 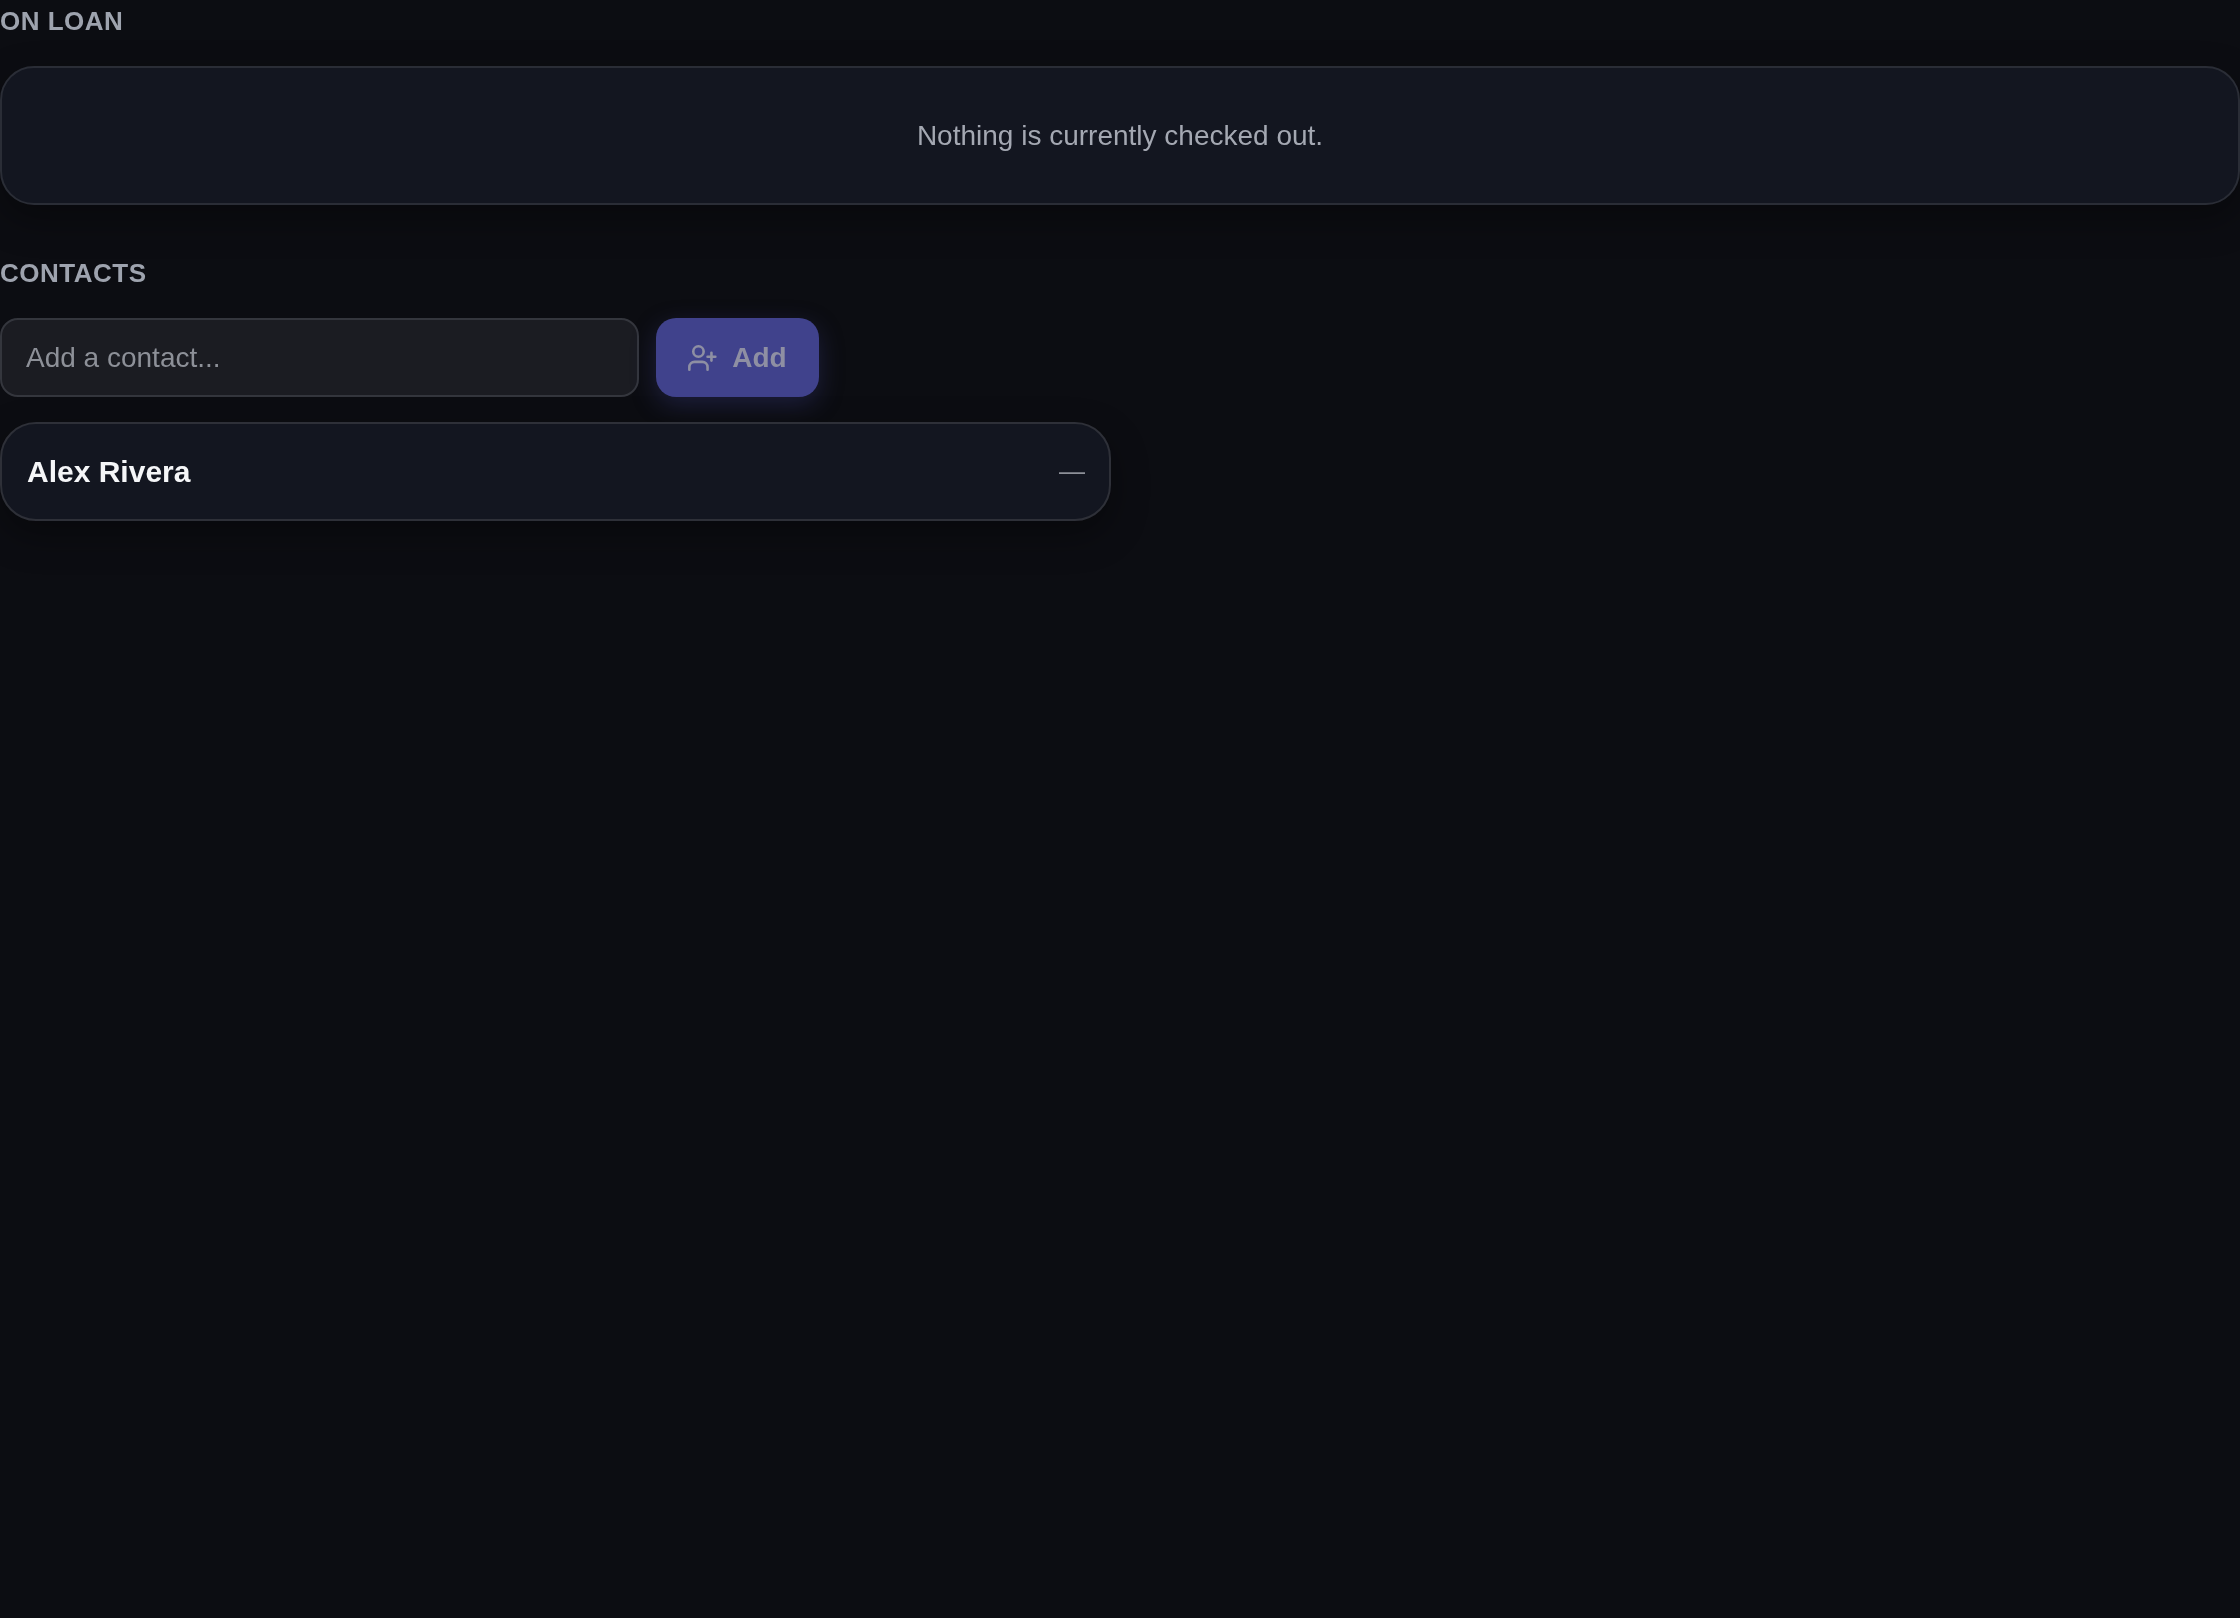 What do you see at coordinates (1120, 135) in the screenshot?
I see `empty-message: Nothing is currently checked out.` at bounding box center [1120, 135].